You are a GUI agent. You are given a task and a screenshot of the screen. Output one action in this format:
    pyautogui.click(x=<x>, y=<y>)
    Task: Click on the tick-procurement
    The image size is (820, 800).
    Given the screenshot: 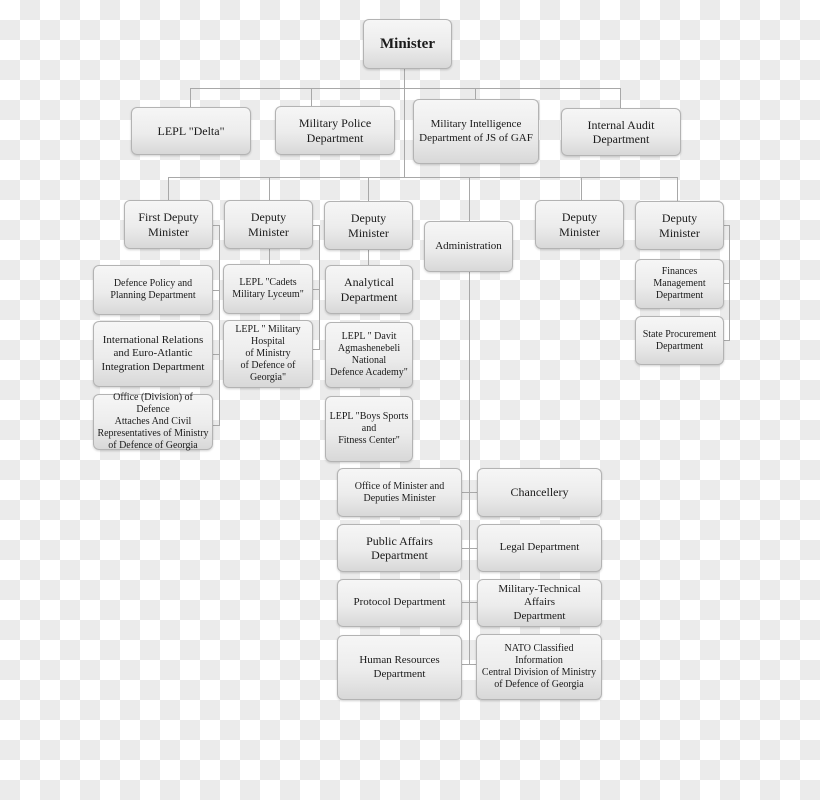 What is the action you would take?
    pyautogui.click(x=726, y=340)
    